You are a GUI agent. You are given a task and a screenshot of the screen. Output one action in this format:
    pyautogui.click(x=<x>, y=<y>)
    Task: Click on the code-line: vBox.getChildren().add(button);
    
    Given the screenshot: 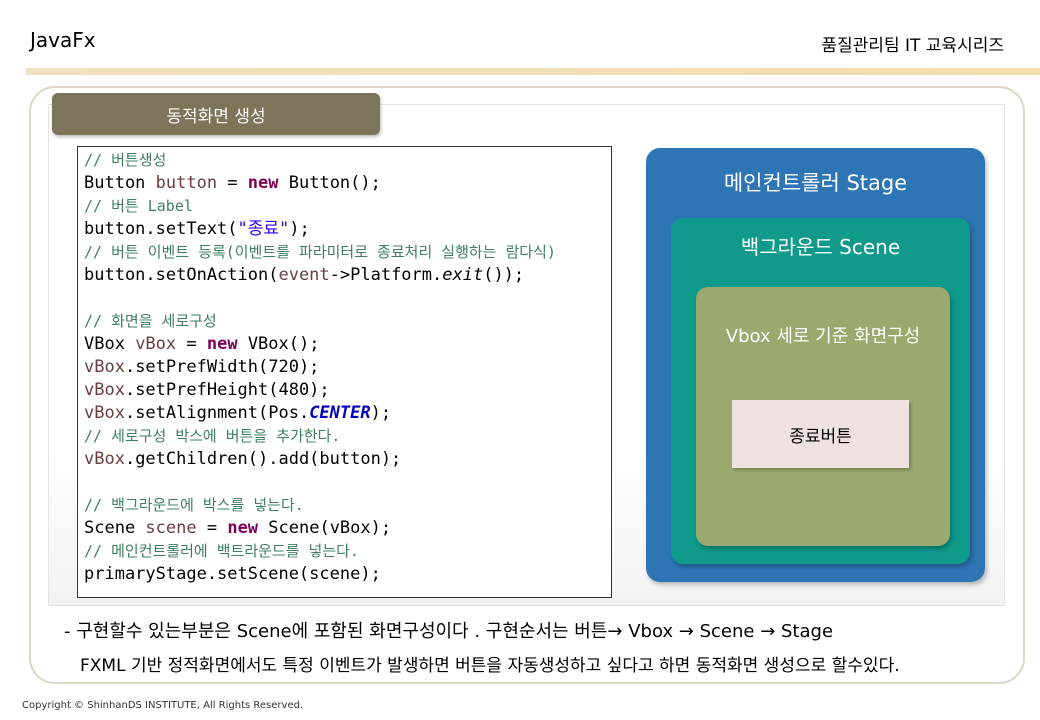 What is the action you would take?
    pyautogui.click(x=347, y=459)
    